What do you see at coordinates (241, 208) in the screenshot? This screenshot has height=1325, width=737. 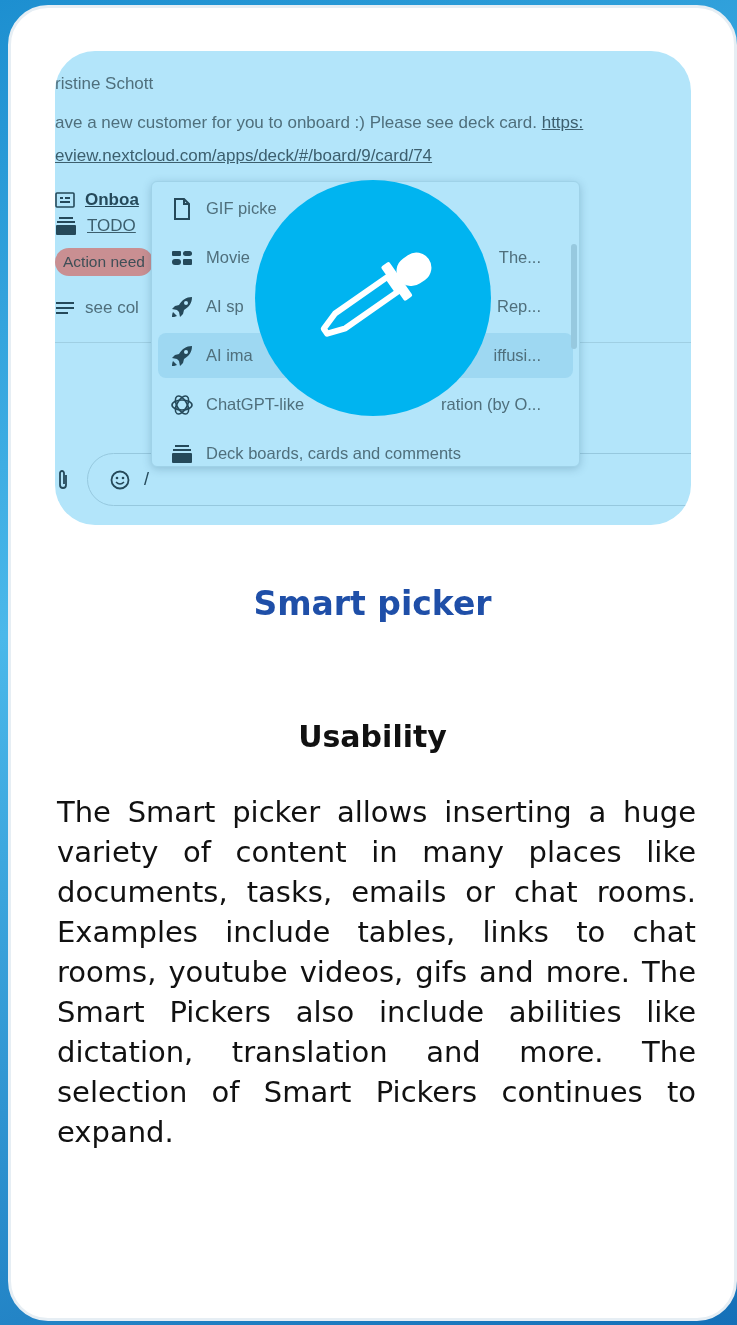 I see `menu-item-label: GIF picke` at bounding box center [241, 208].